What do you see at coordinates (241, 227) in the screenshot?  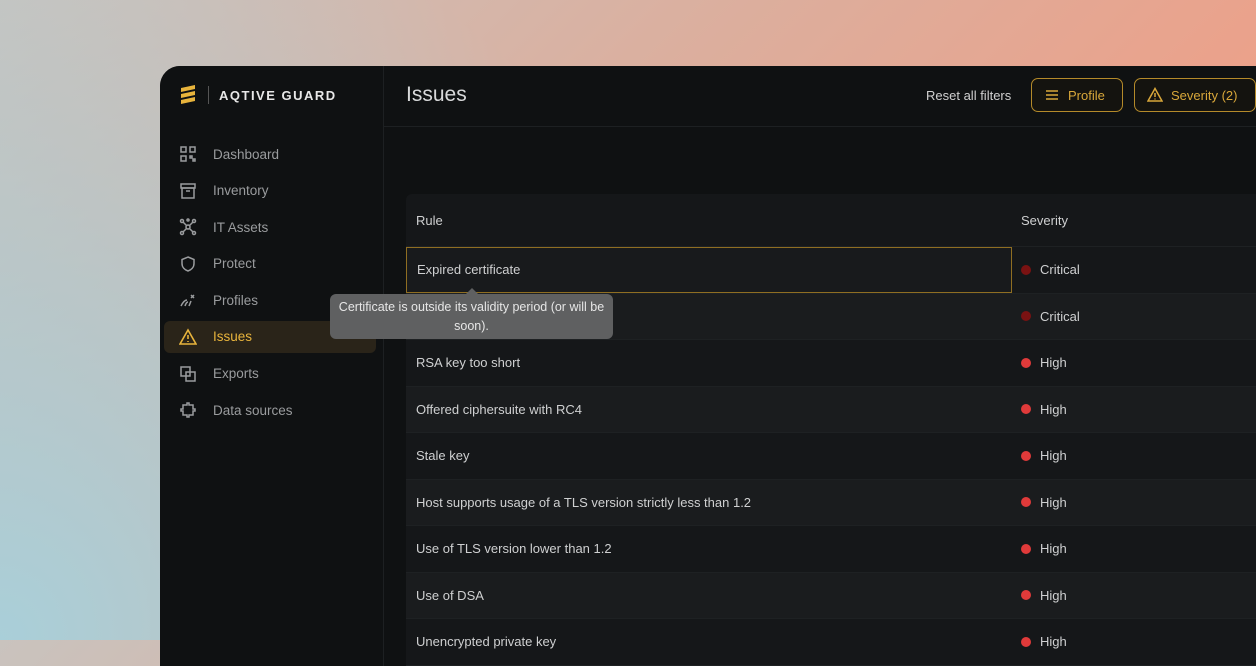 I see `sidebar-item-label: IT Assets` at bounding box center [241, 227].